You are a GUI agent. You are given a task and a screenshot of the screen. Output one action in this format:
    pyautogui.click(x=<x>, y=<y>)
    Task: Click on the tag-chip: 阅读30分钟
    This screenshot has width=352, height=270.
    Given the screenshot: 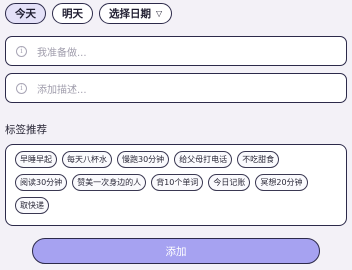 What is the action you would take?
    pyautogui.click(x=41, y=182)
    